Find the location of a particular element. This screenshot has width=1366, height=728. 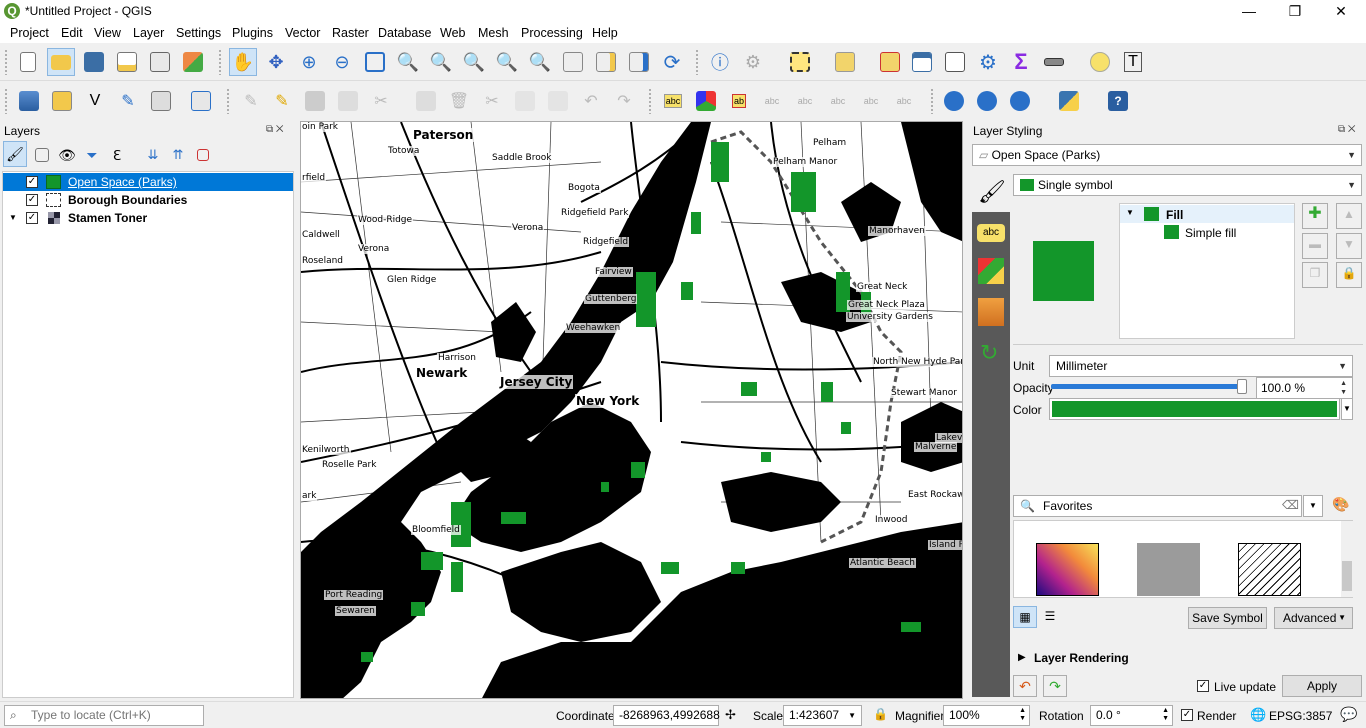

coordinate-field: -8268963,4992688 is located at coordinates (666, 715).